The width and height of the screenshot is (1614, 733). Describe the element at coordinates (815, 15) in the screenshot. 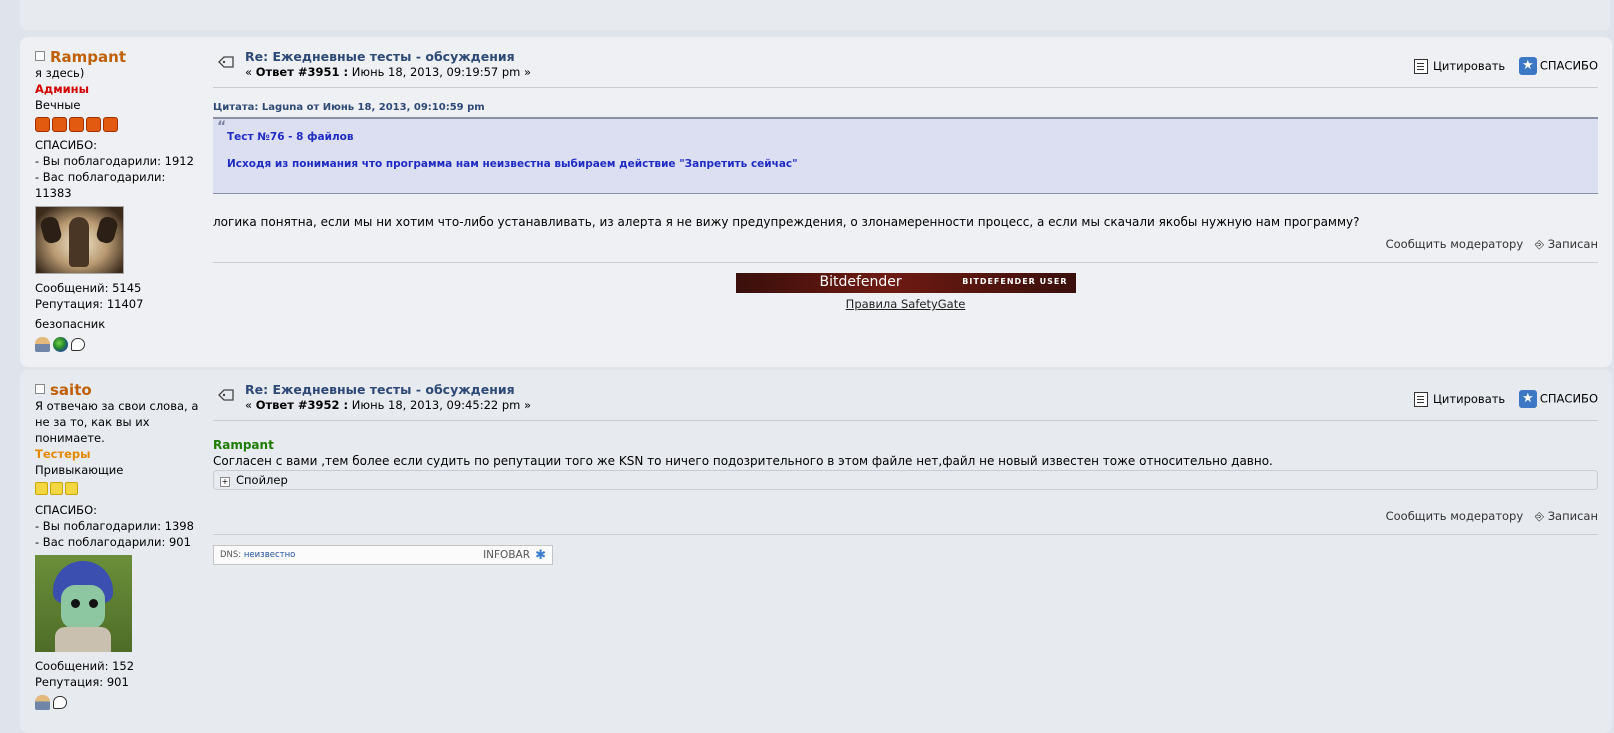

I see `previous-post-bottom` at that location.